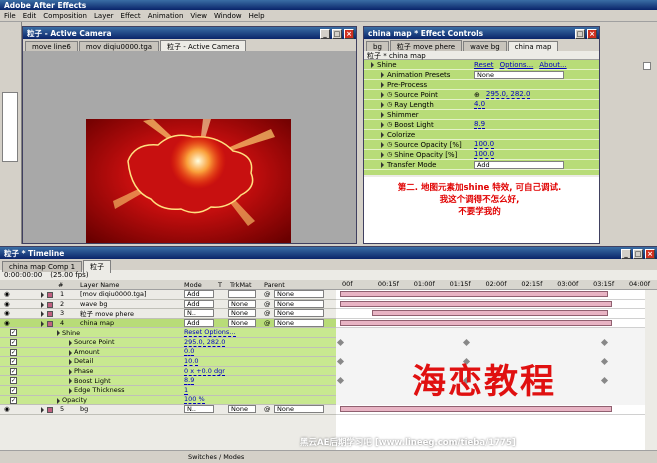 This screenshot has width=657, height=463. What do you see at coordinates (168, 304) in the screenshot?
I see `layer-row: ◉ 2 wave bg Add None @ None` at bounding box center [168, 304].